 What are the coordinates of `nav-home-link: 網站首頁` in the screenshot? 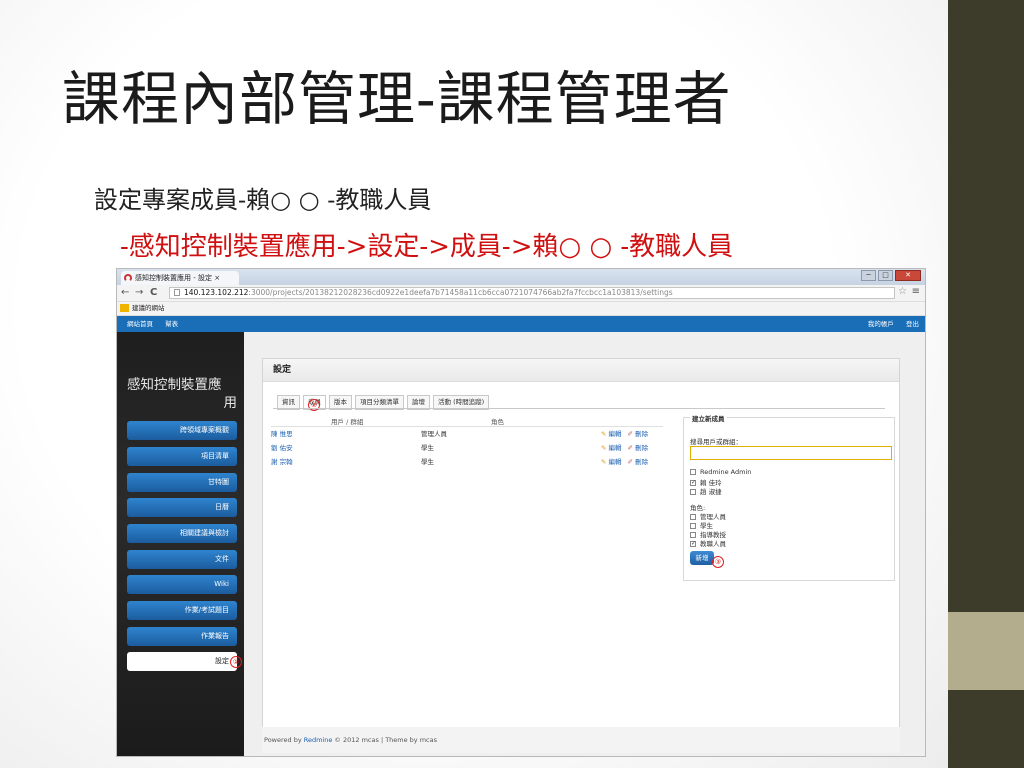 It's located at (140, 324).